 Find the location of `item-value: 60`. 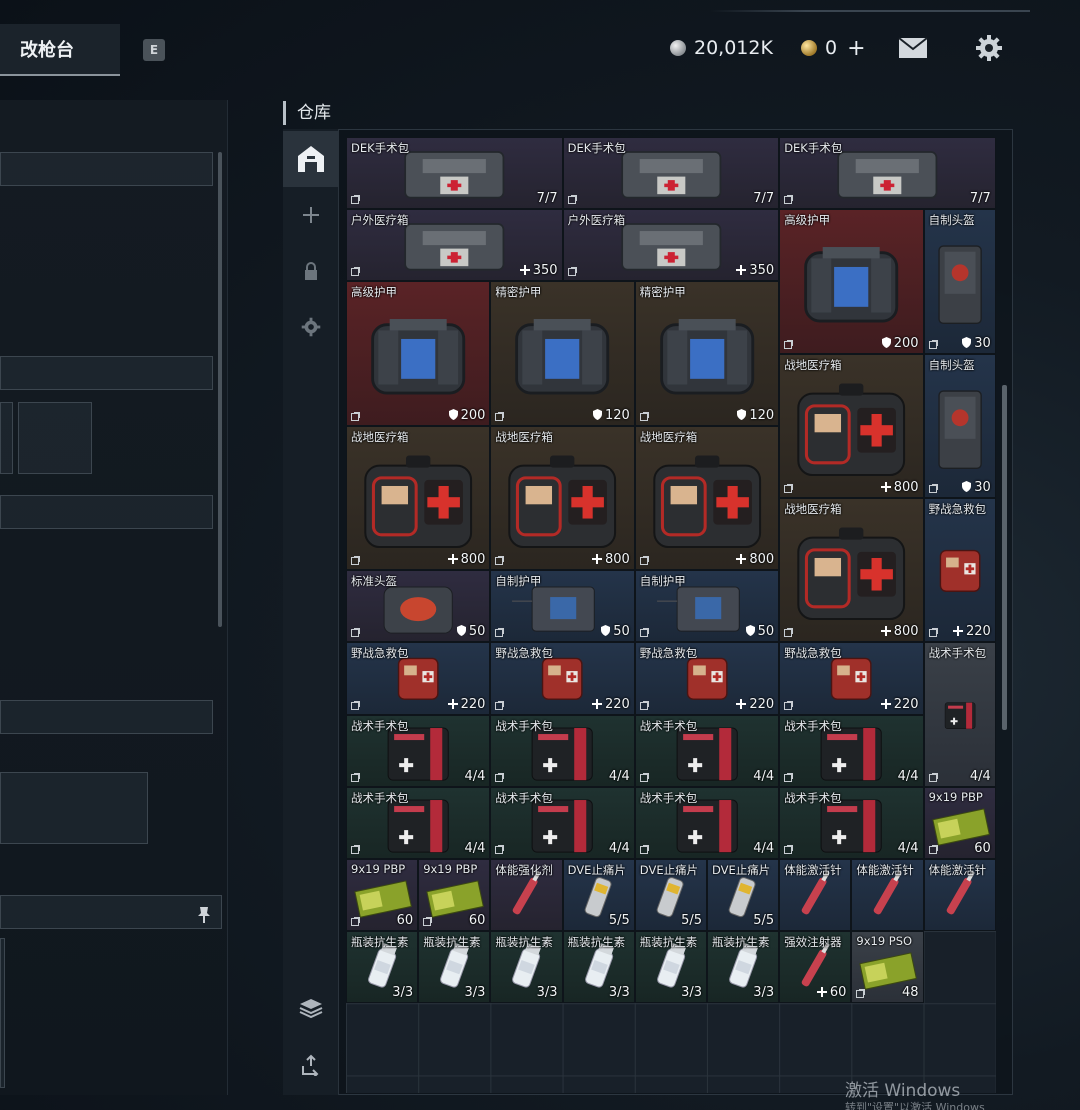

item-value: 60 is located at coordinates (477, 920).